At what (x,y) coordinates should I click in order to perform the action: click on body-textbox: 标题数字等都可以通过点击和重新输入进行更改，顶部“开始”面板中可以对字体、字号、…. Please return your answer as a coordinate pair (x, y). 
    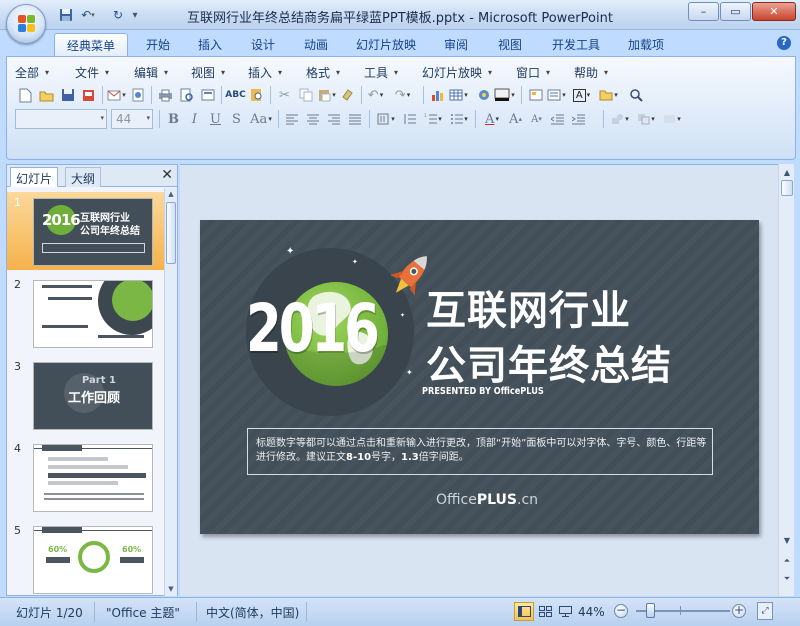
    Looking at the image, I should click on (480, 451).